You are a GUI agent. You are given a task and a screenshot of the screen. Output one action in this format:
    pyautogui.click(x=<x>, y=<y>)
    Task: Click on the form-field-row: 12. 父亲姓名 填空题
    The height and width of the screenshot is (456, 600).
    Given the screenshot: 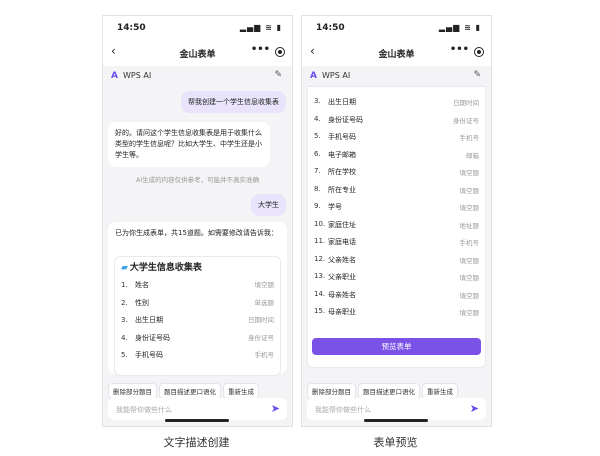 What is the action you would take?
    pyautogui.click(x=396, y=260)
    